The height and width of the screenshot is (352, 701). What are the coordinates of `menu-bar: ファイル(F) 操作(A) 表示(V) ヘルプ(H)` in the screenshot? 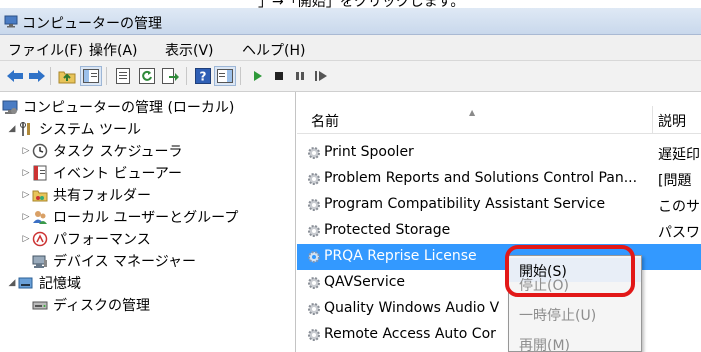 It's located at (350, 48).